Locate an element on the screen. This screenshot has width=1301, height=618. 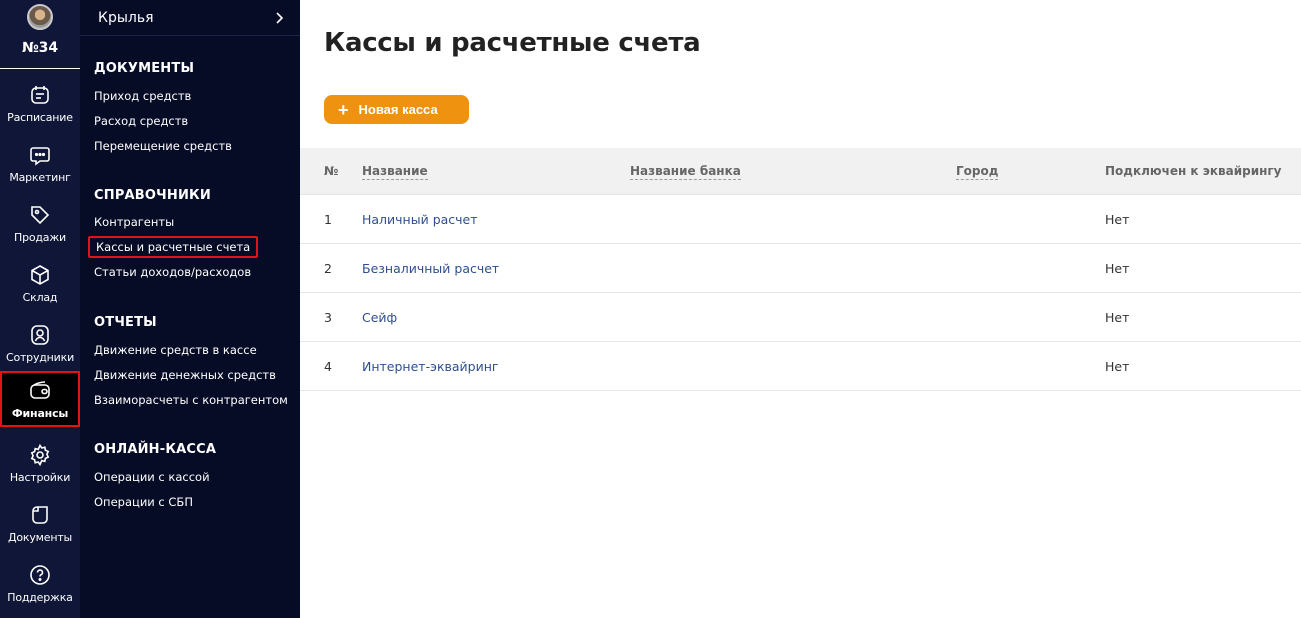
nav-item-settings: Настройки is located at coordinates (40, 463).